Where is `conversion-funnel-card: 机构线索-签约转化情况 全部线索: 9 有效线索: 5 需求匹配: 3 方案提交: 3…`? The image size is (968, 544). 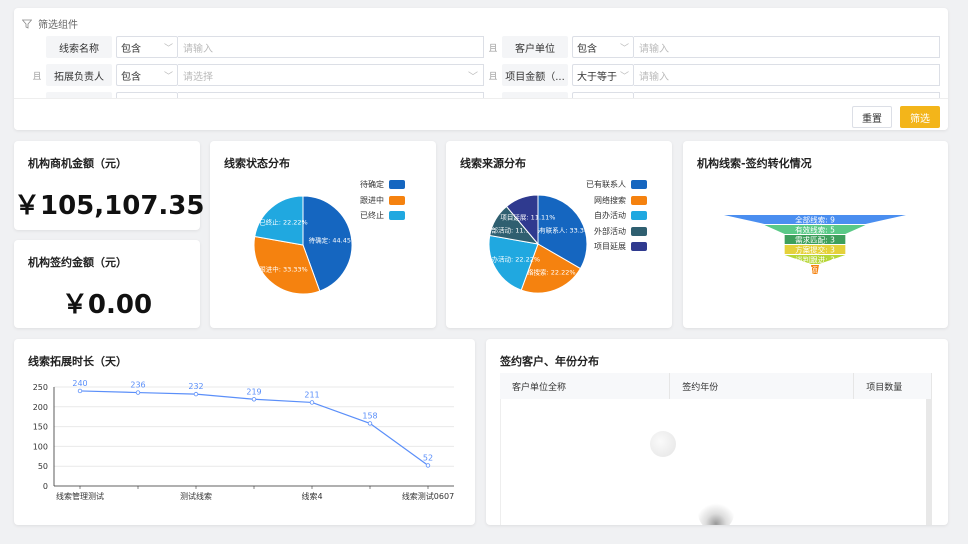 conversion-funnel-card: 机构线索-签约转化情况 全部线索: 9 有效线索: 5 需求匹配: 3 方案提交: 3… is located at coordinates (815, 234).